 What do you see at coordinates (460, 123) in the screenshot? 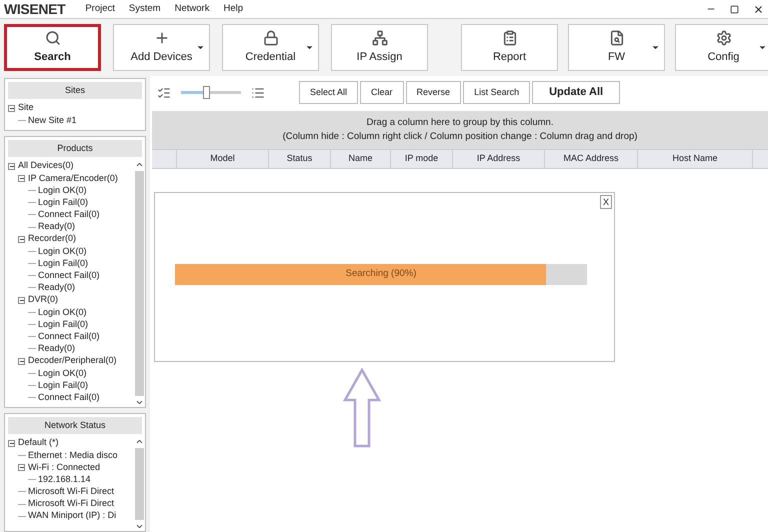
I see `group-hint: Drag a column here to group by this column.` at bounding box center [460, 123].